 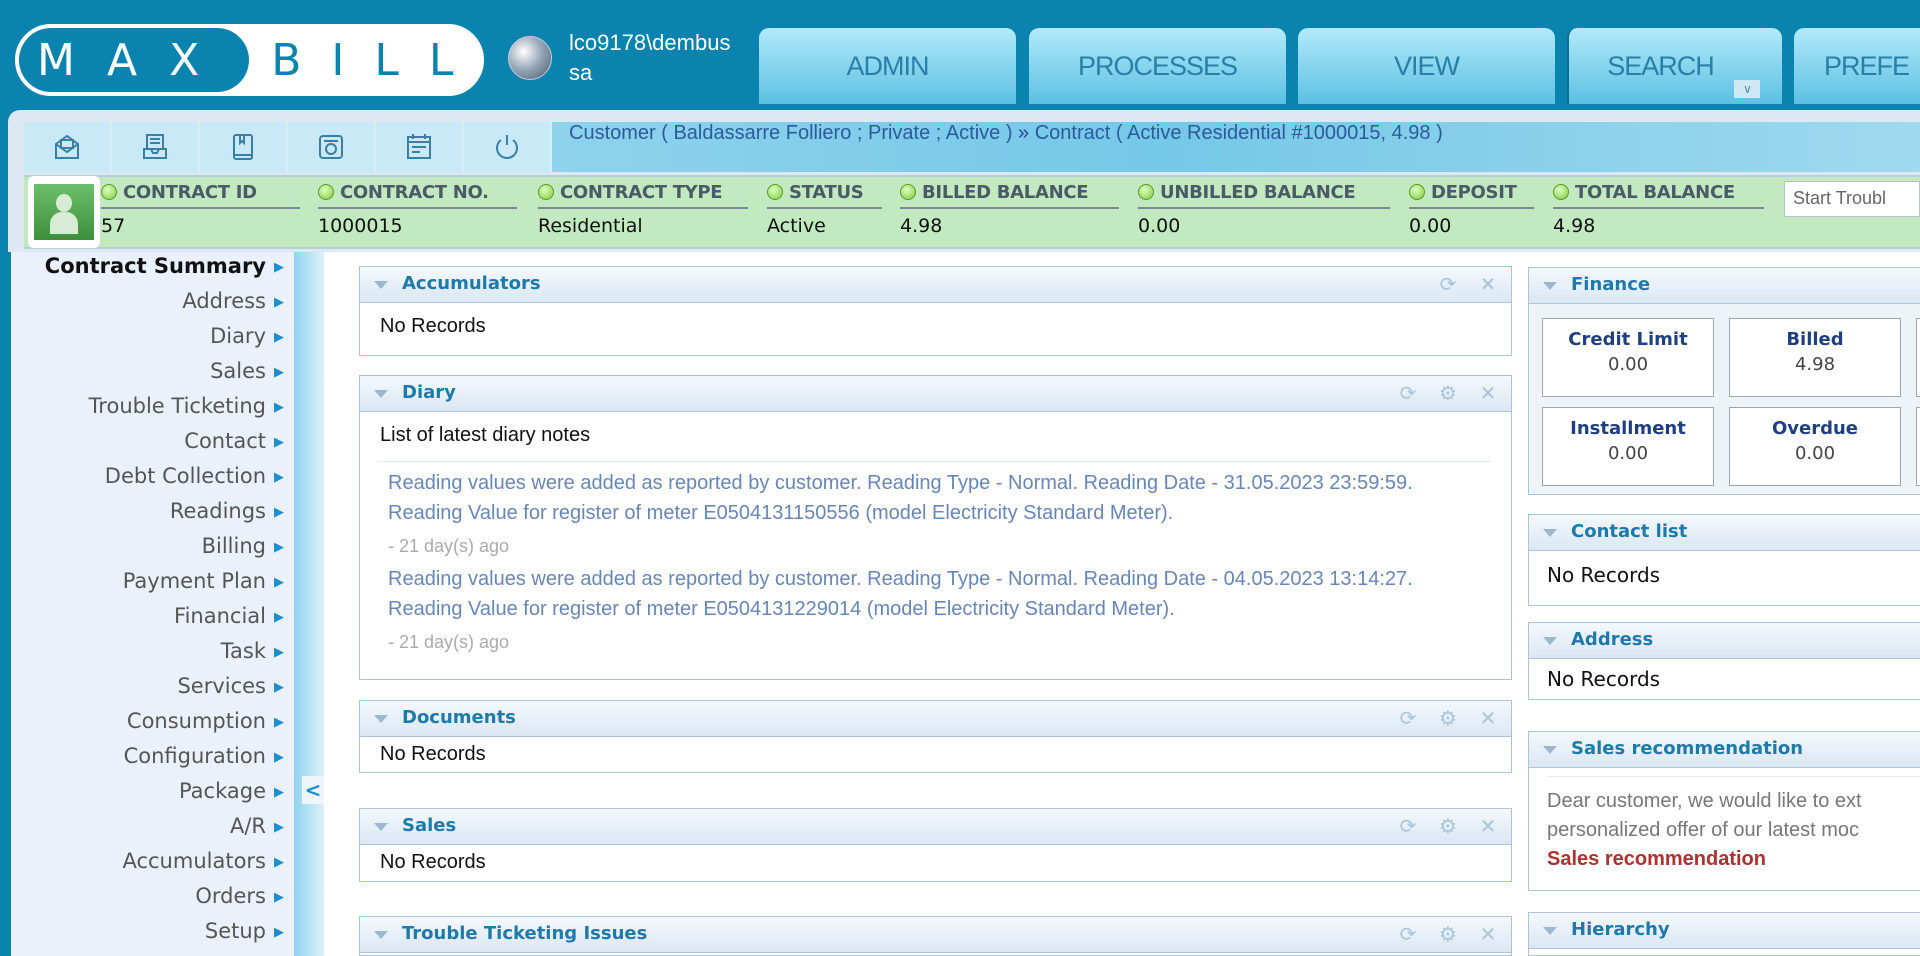 What do you see at coordinates (257, 826) in the screenshot?
I see `sidebar-item-a-r: A/R ▶` at bounding box center [257, 826].